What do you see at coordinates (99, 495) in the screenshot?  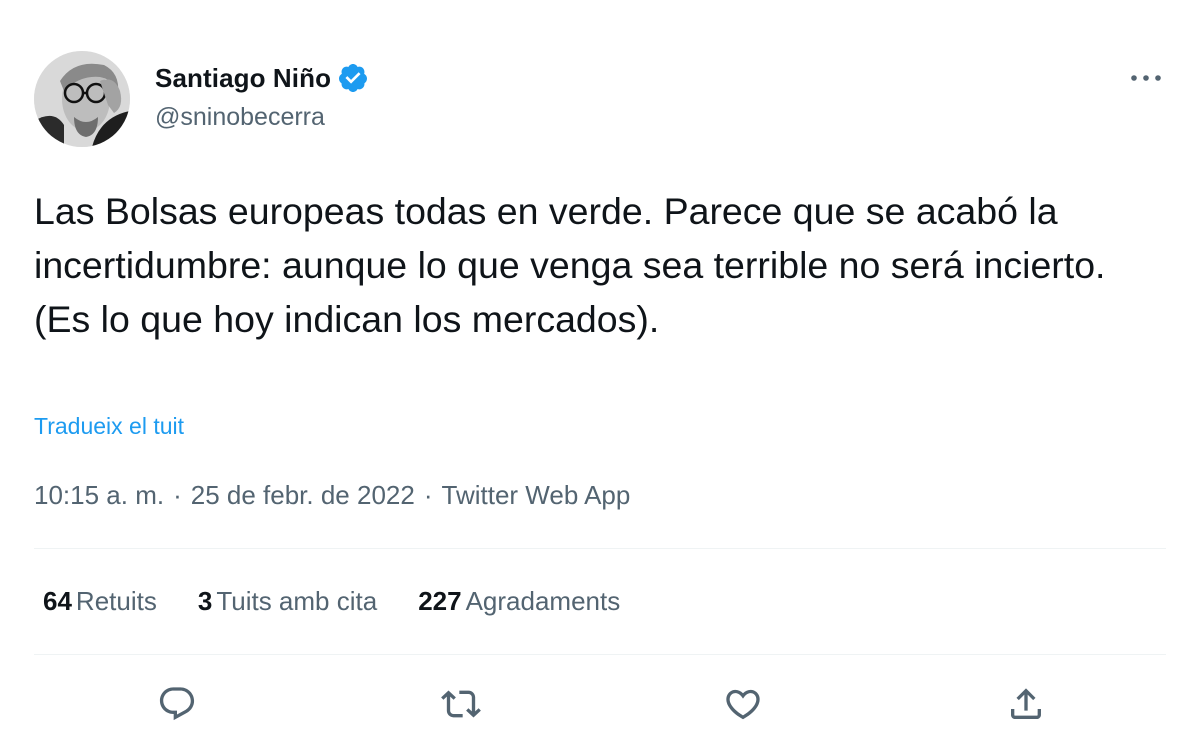 I see `tweet-time: 10:15 a. m.` at bounding box center [99, 495].